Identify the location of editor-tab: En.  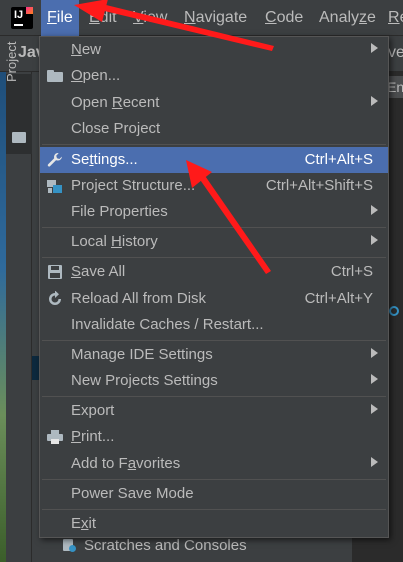
(395, 87).